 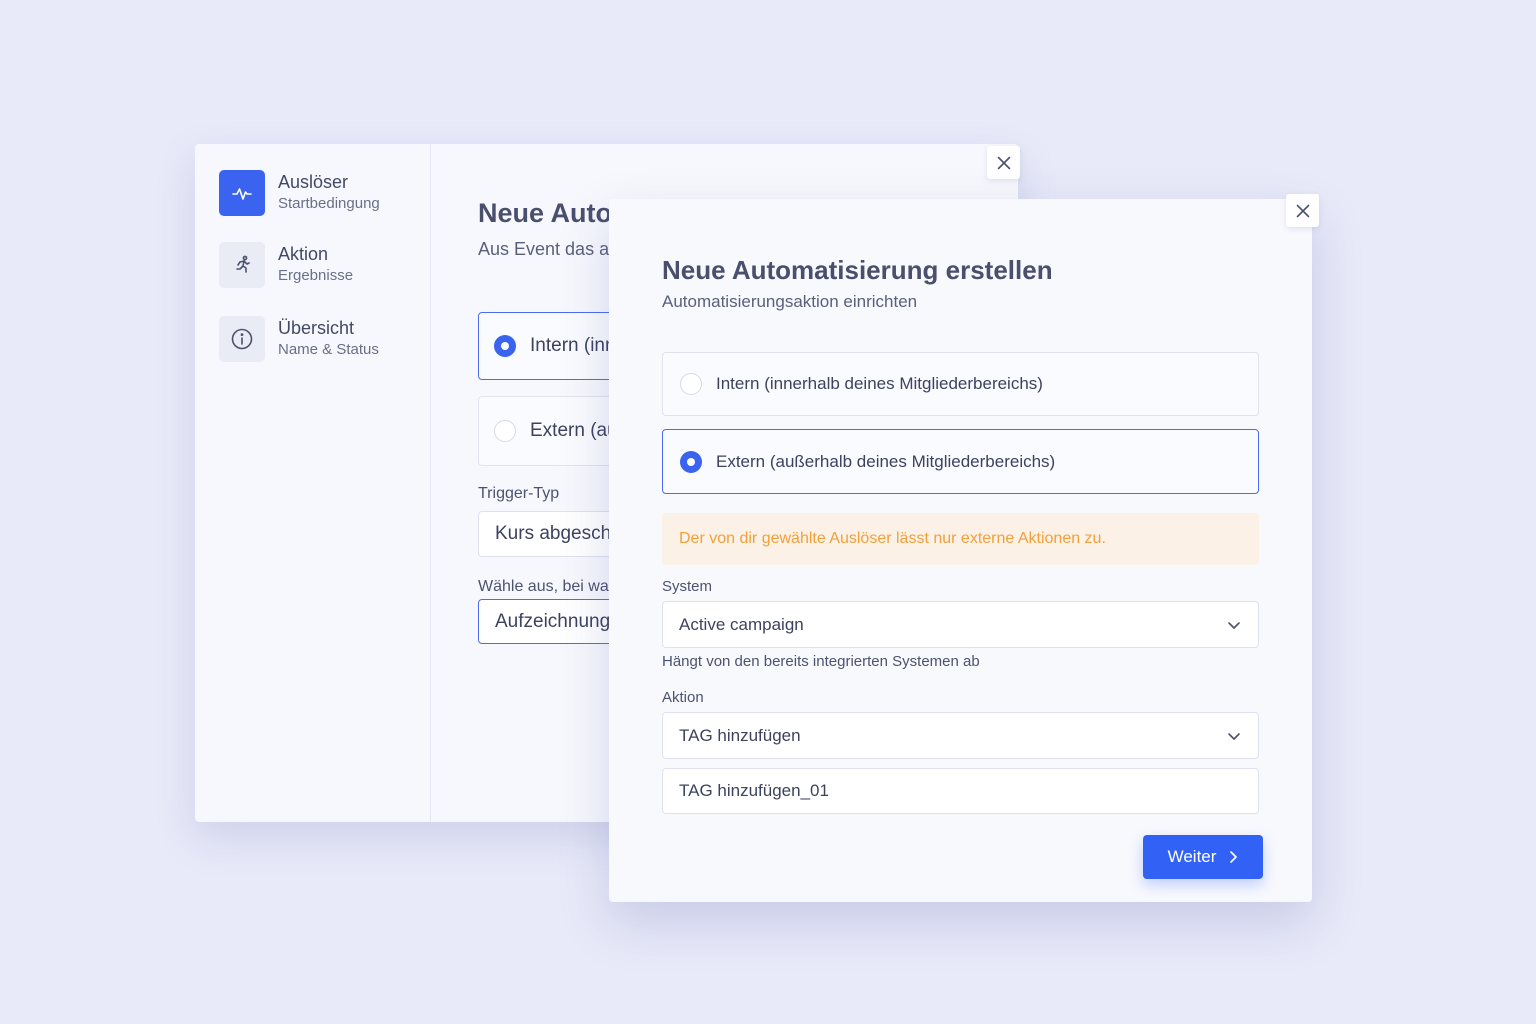 I want to click on front-modal-close-button, so click(x=1302, y=210).